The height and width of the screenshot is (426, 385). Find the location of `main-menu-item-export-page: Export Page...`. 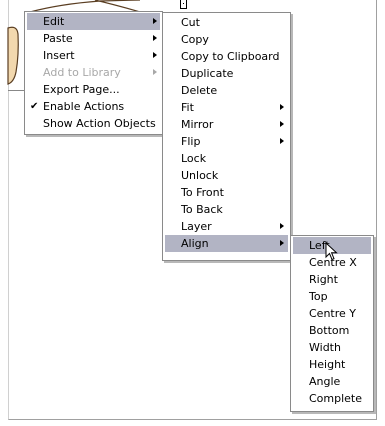

main-menu-item-export-page: Export Page... is located at coordinates (93, 89).